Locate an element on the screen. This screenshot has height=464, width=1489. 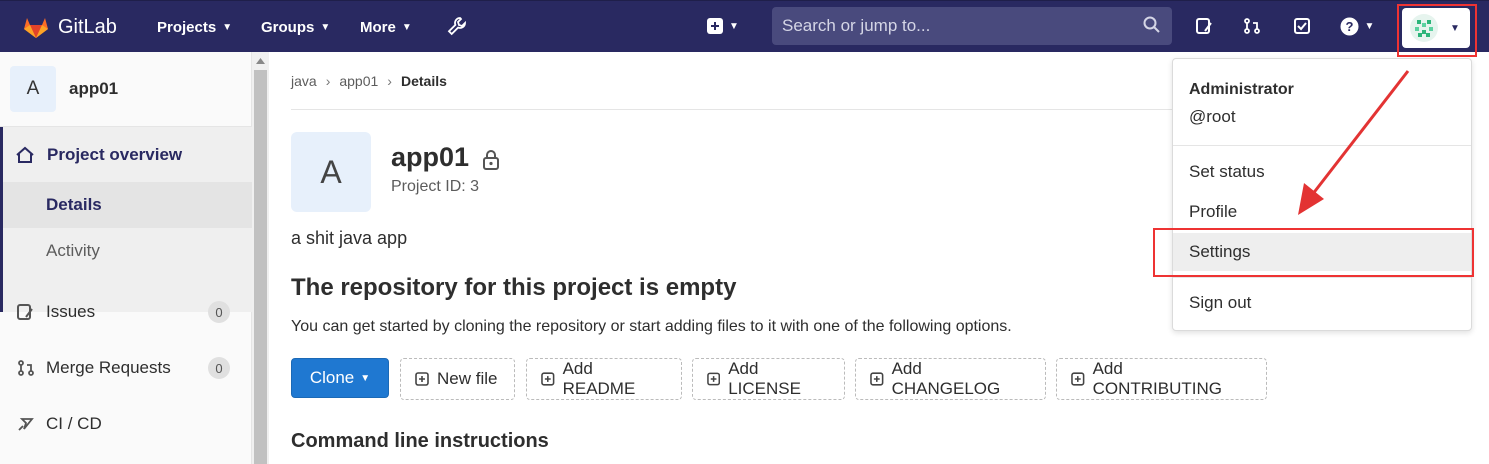
nav-more-dropdown: More ▼ is located at coordinates (386, 27).